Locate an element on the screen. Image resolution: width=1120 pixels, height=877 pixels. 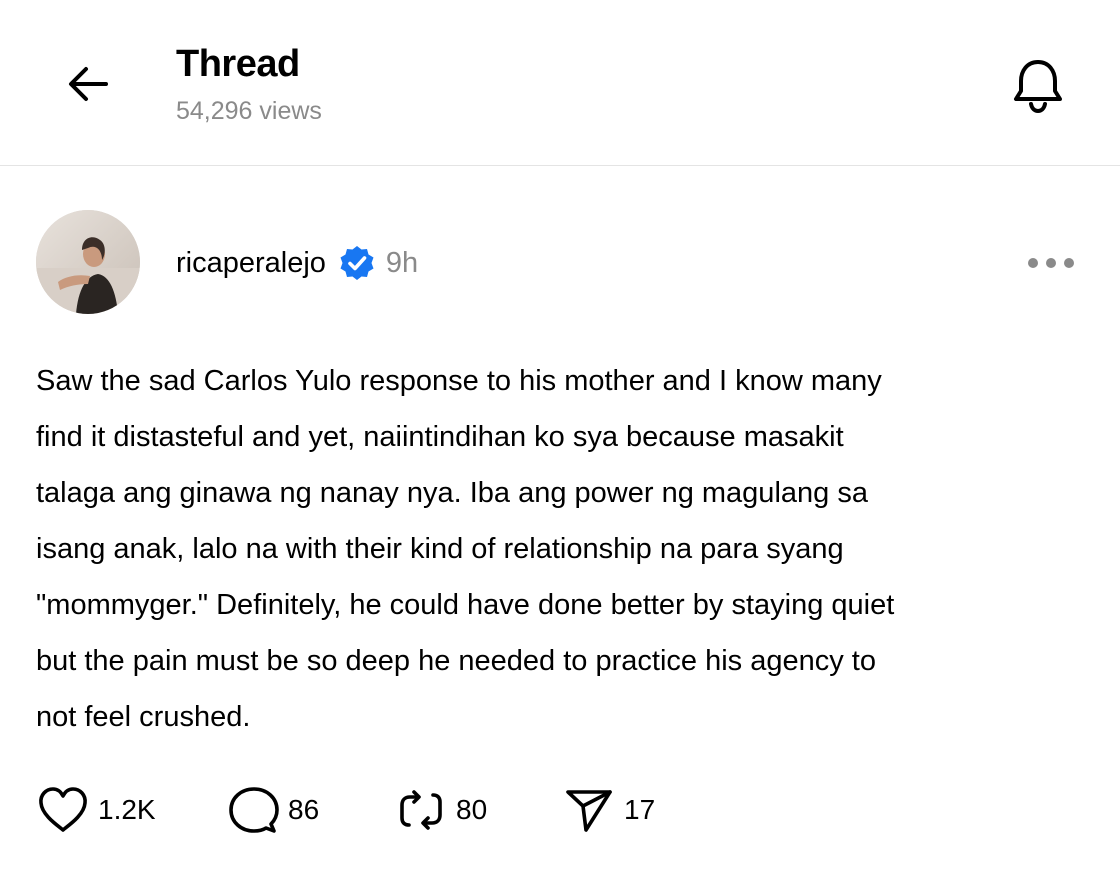
page-title: Thread is located at coordinates (238, 64).